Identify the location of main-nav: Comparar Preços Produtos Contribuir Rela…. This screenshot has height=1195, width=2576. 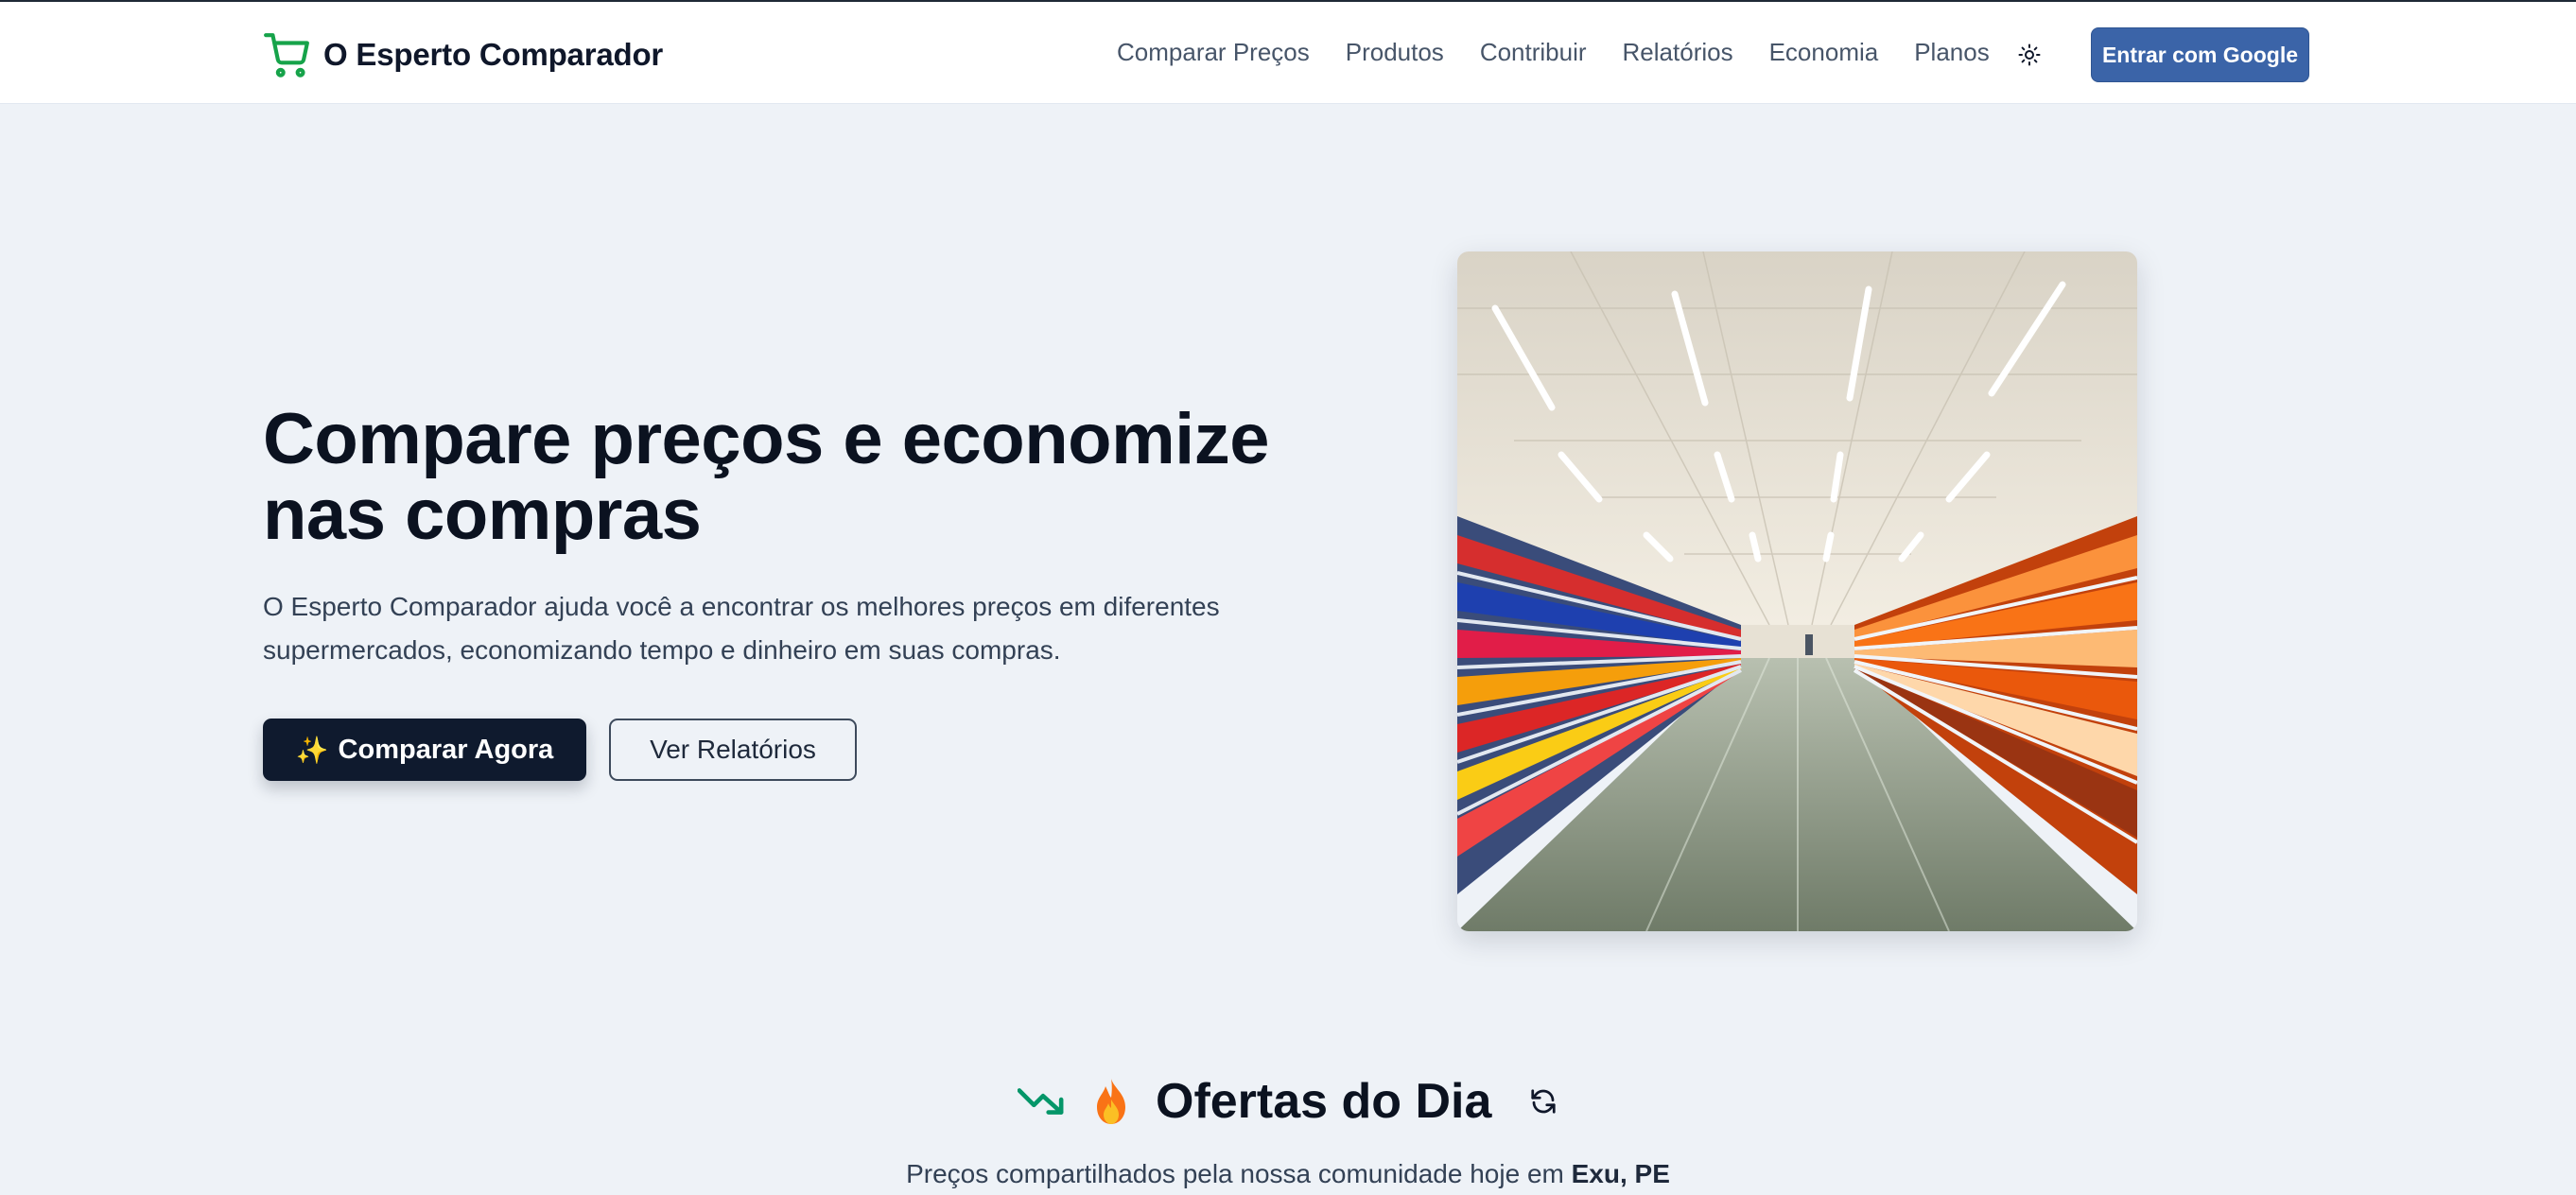
(1553, 52).